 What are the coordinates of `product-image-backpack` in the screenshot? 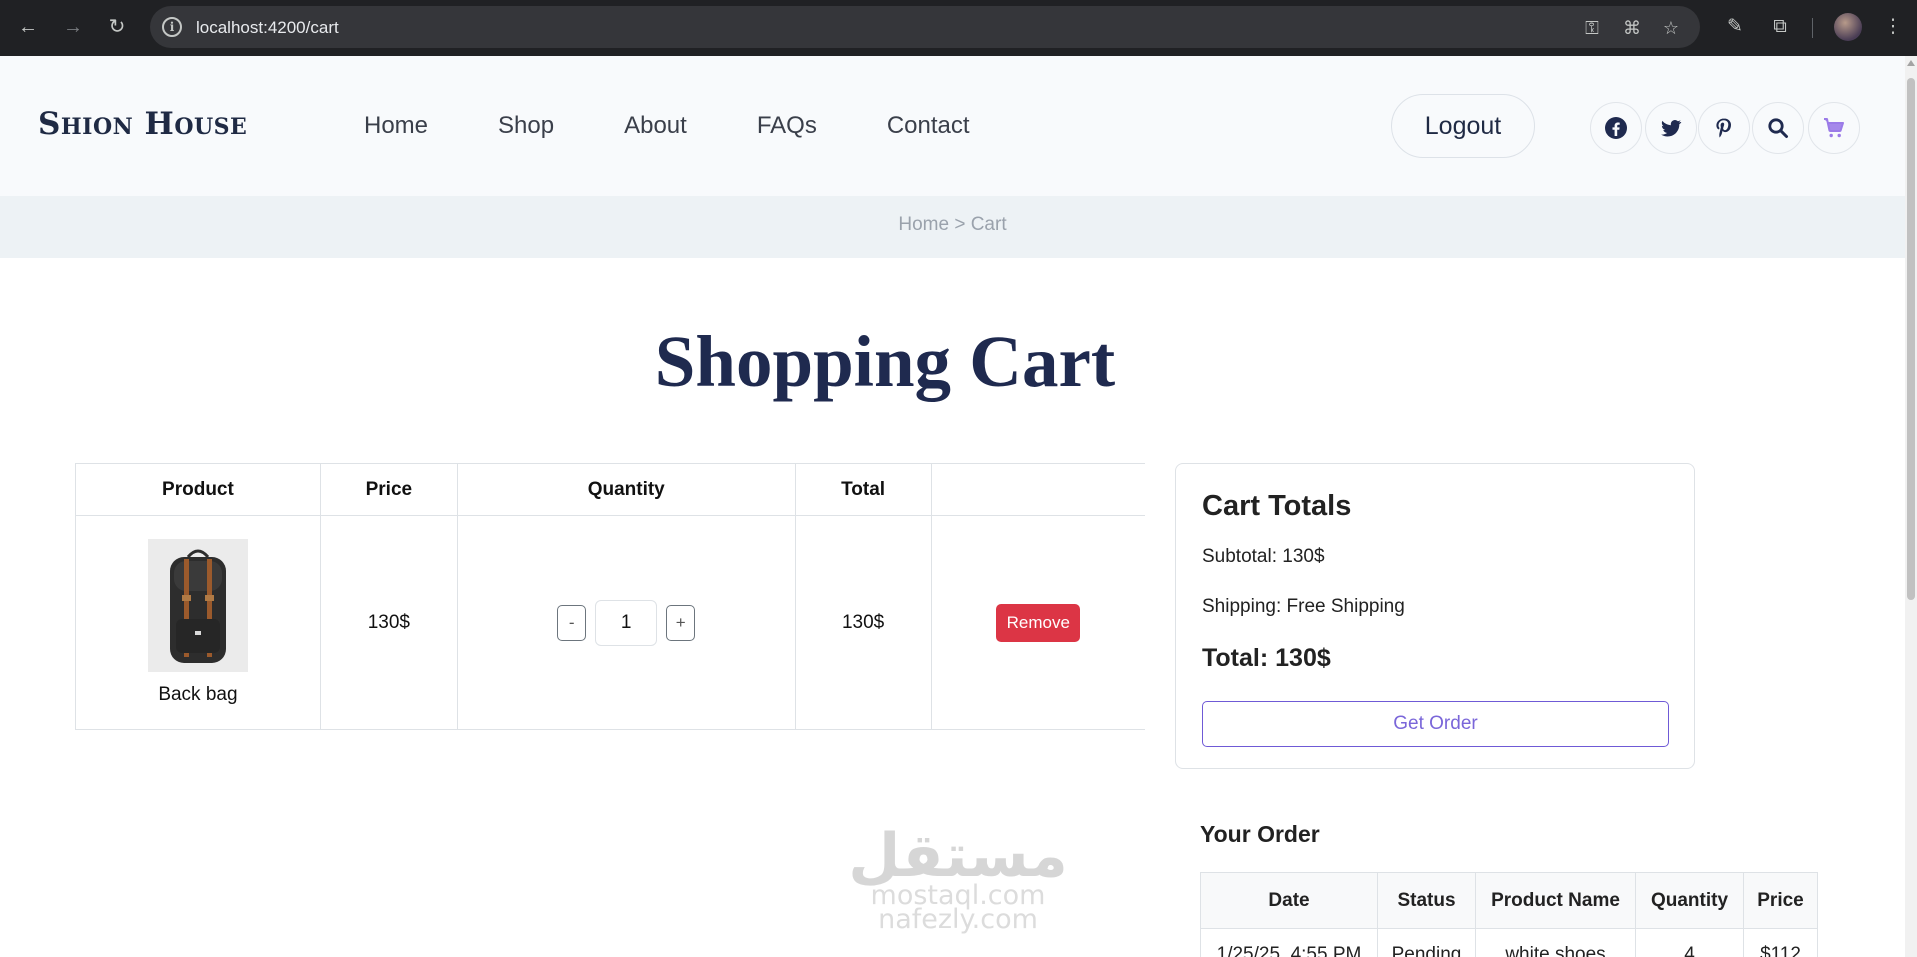 It's located at (197, 605).